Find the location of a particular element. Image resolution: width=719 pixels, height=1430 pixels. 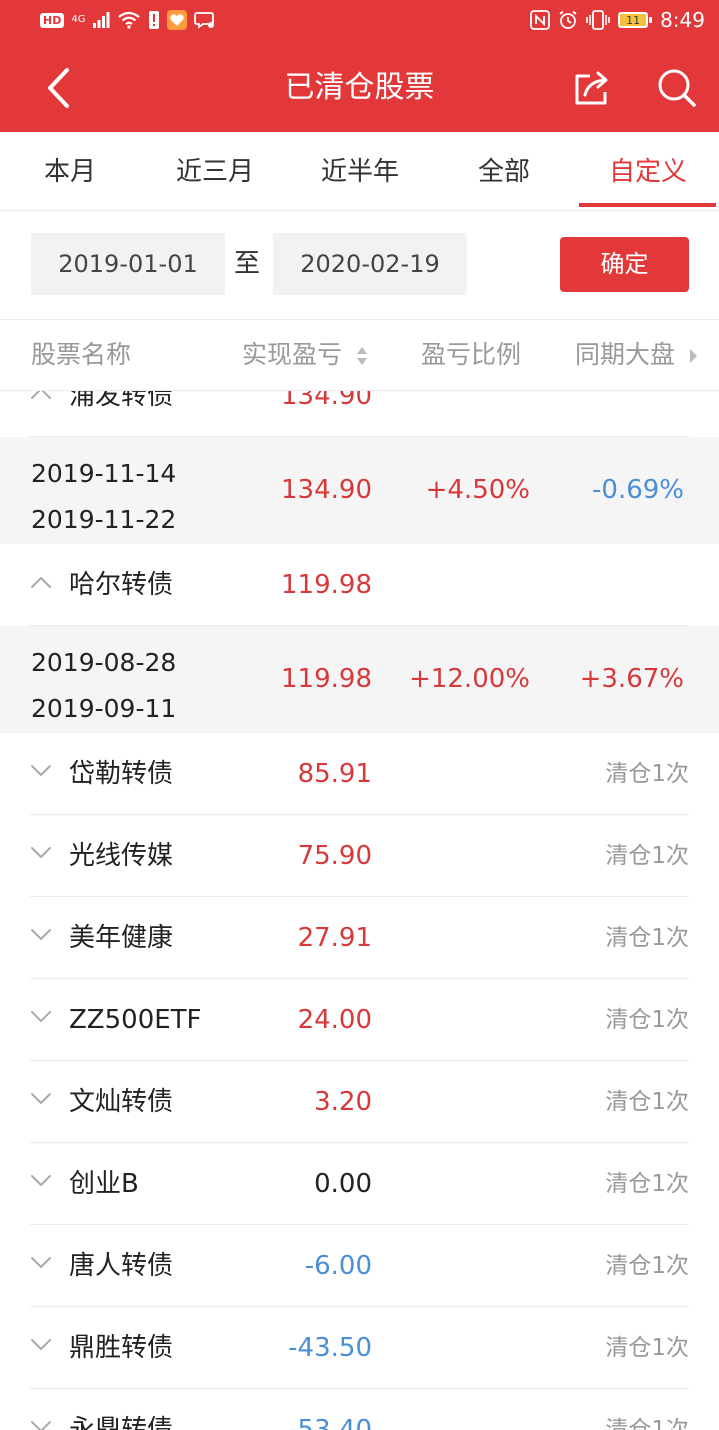

trade-dates: 2019-08-28 2019-09-11 is located at coordinates (103, 686).